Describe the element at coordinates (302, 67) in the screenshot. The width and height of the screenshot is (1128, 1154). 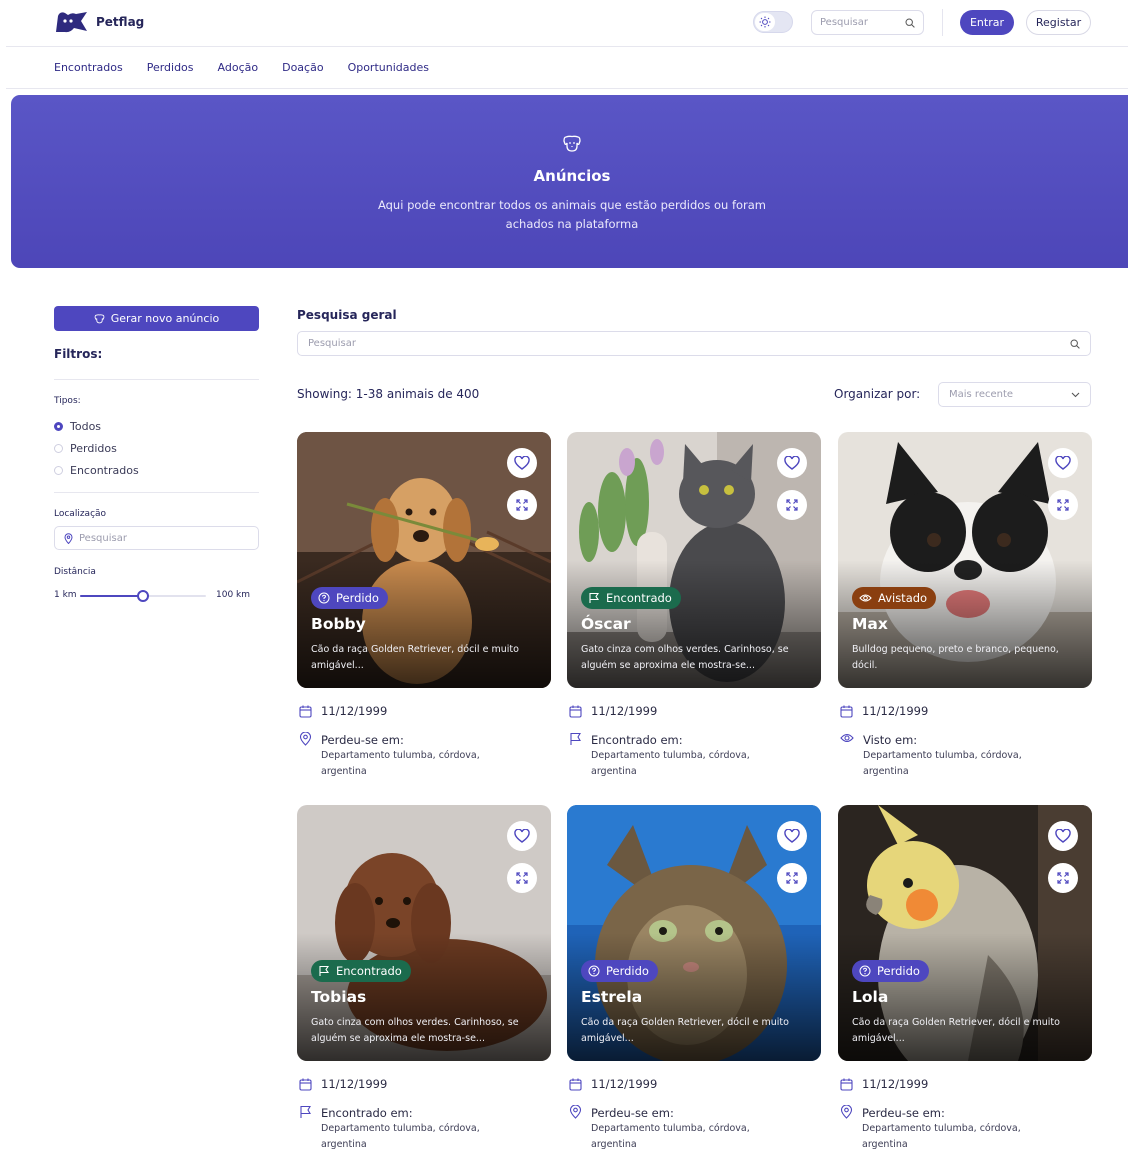
I see `nav-item-doacao: Doação` at that location.